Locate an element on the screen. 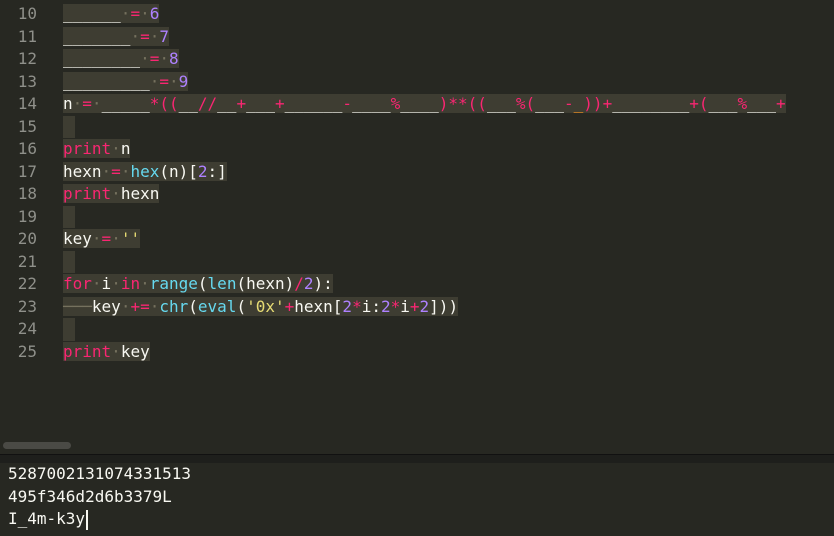 The width and height of the screenshot is (834, 536). line-number: 13 is located at coordinates (27, 81).